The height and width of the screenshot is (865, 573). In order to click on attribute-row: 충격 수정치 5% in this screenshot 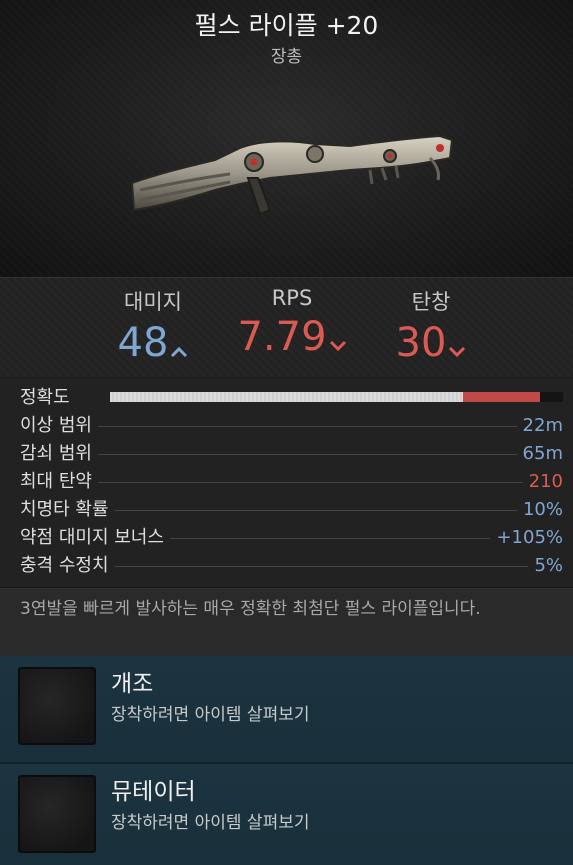, I will do `click(291, 566)`.